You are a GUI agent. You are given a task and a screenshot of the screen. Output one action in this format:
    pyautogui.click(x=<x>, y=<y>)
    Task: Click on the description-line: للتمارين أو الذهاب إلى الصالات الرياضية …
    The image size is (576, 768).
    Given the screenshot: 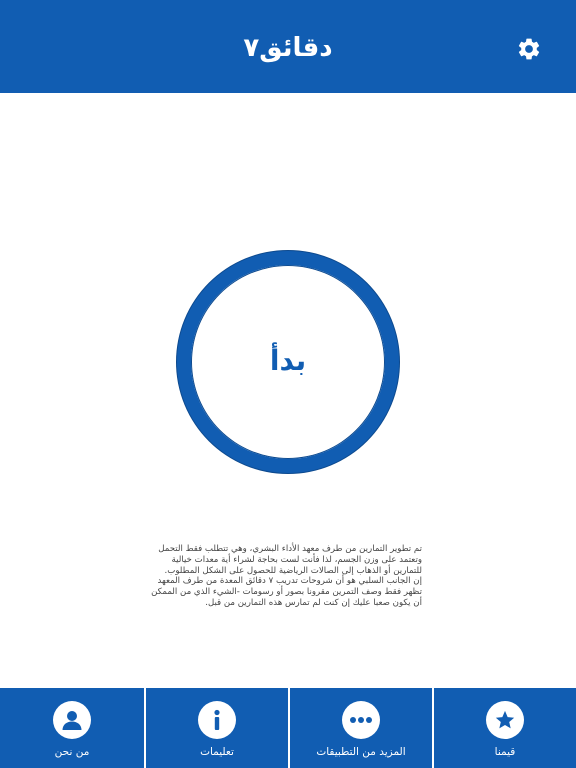 What is the action you would take?
    pyautogui.click(x=293, y=570)
    